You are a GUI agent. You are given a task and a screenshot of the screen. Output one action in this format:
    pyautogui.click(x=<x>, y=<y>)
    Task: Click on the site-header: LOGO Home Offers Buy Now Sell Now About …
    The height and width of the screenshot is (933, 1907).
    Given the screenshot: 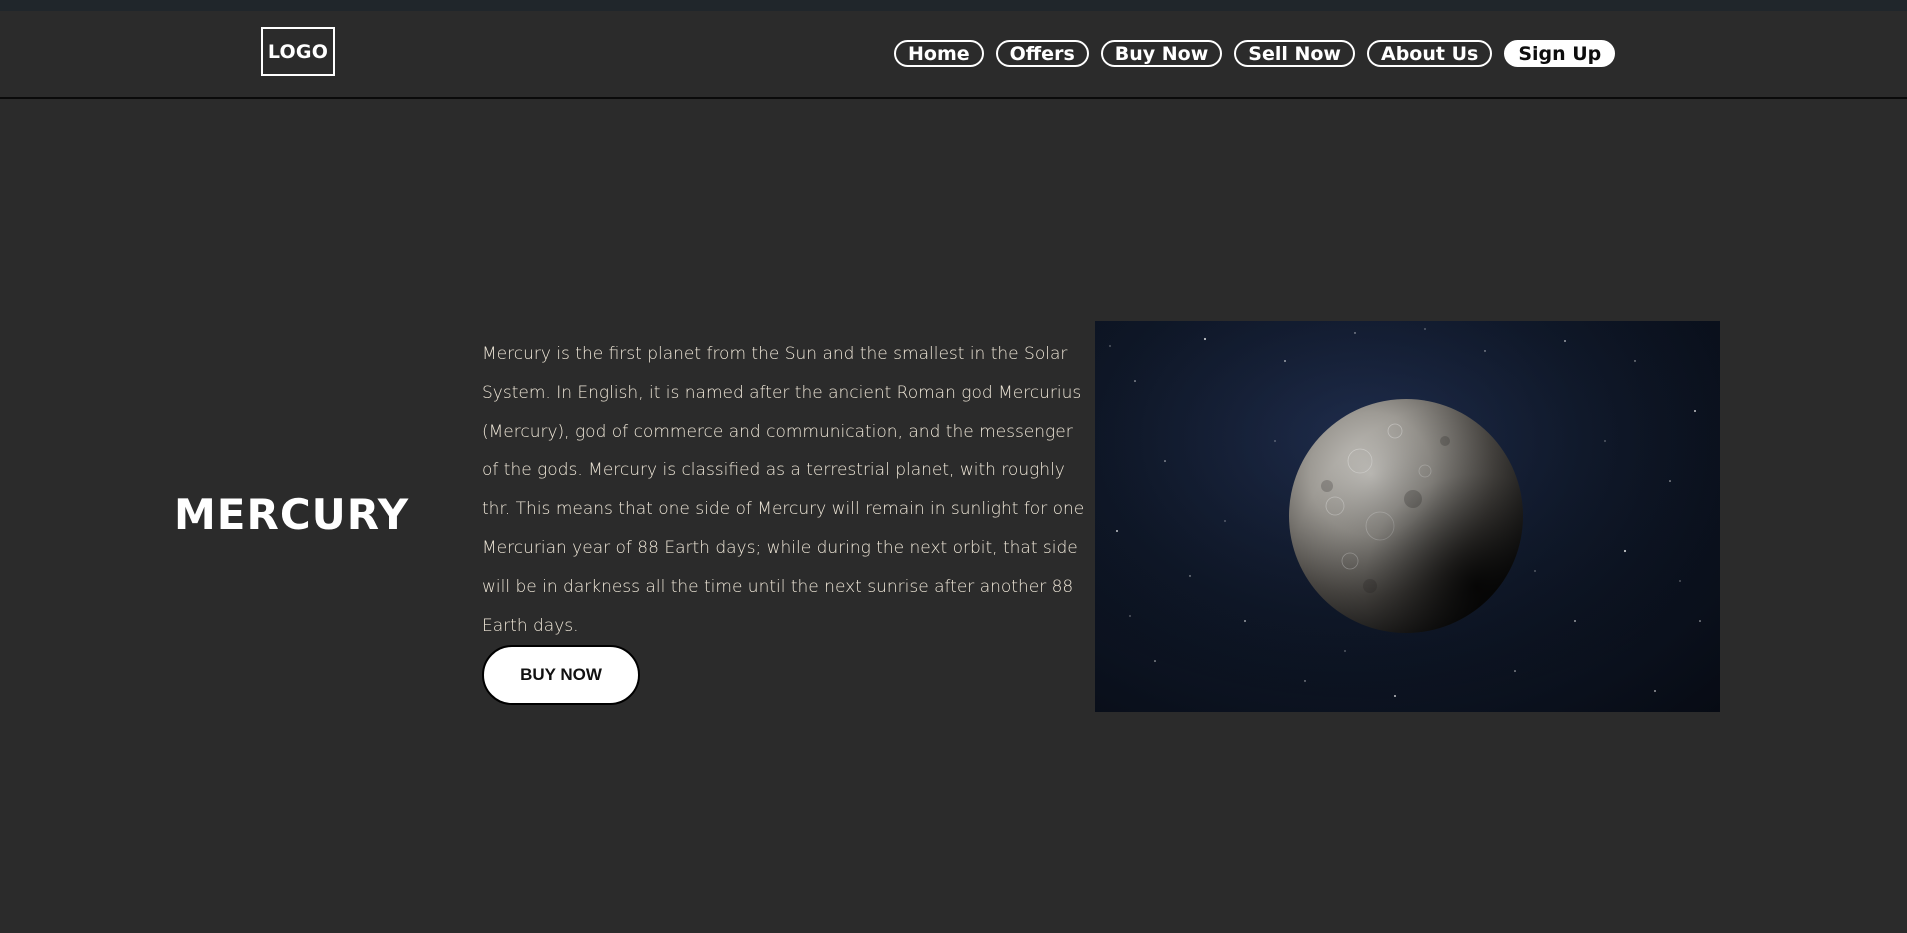 What is the action you would take?
    pyautogui.click(x=953, y=55)
    